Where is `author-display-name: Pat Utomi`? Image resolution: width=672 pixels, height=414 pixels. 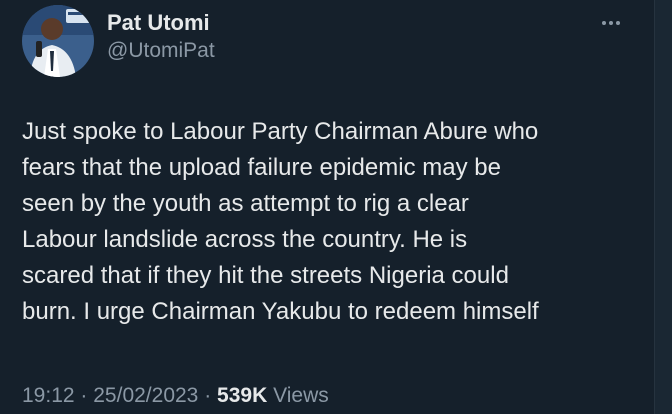
author-display-name: Pat Utomi is located at coordinates (161, 23).